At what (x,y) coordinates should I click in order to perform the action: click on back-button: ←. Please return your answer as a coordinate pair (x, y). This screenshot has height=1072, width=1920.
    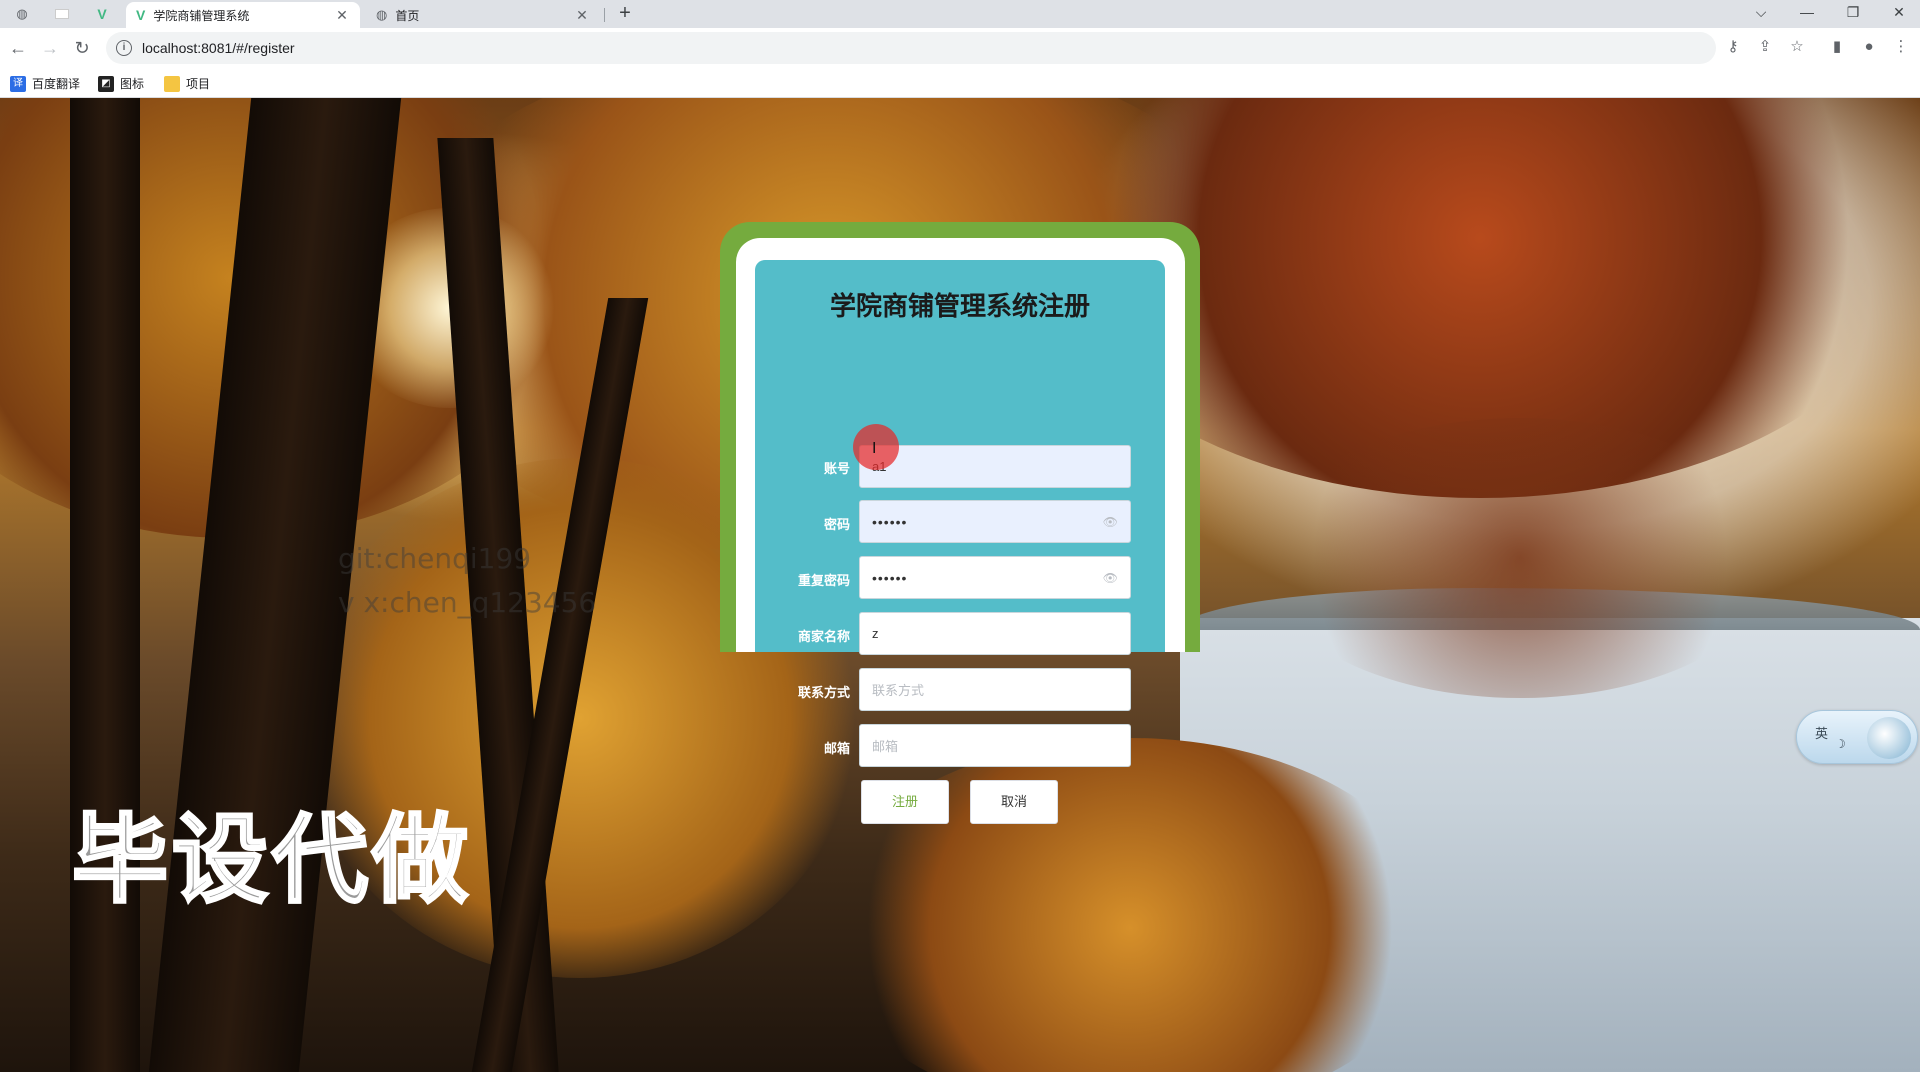
    Looking at the image, I should click on (18, 48).